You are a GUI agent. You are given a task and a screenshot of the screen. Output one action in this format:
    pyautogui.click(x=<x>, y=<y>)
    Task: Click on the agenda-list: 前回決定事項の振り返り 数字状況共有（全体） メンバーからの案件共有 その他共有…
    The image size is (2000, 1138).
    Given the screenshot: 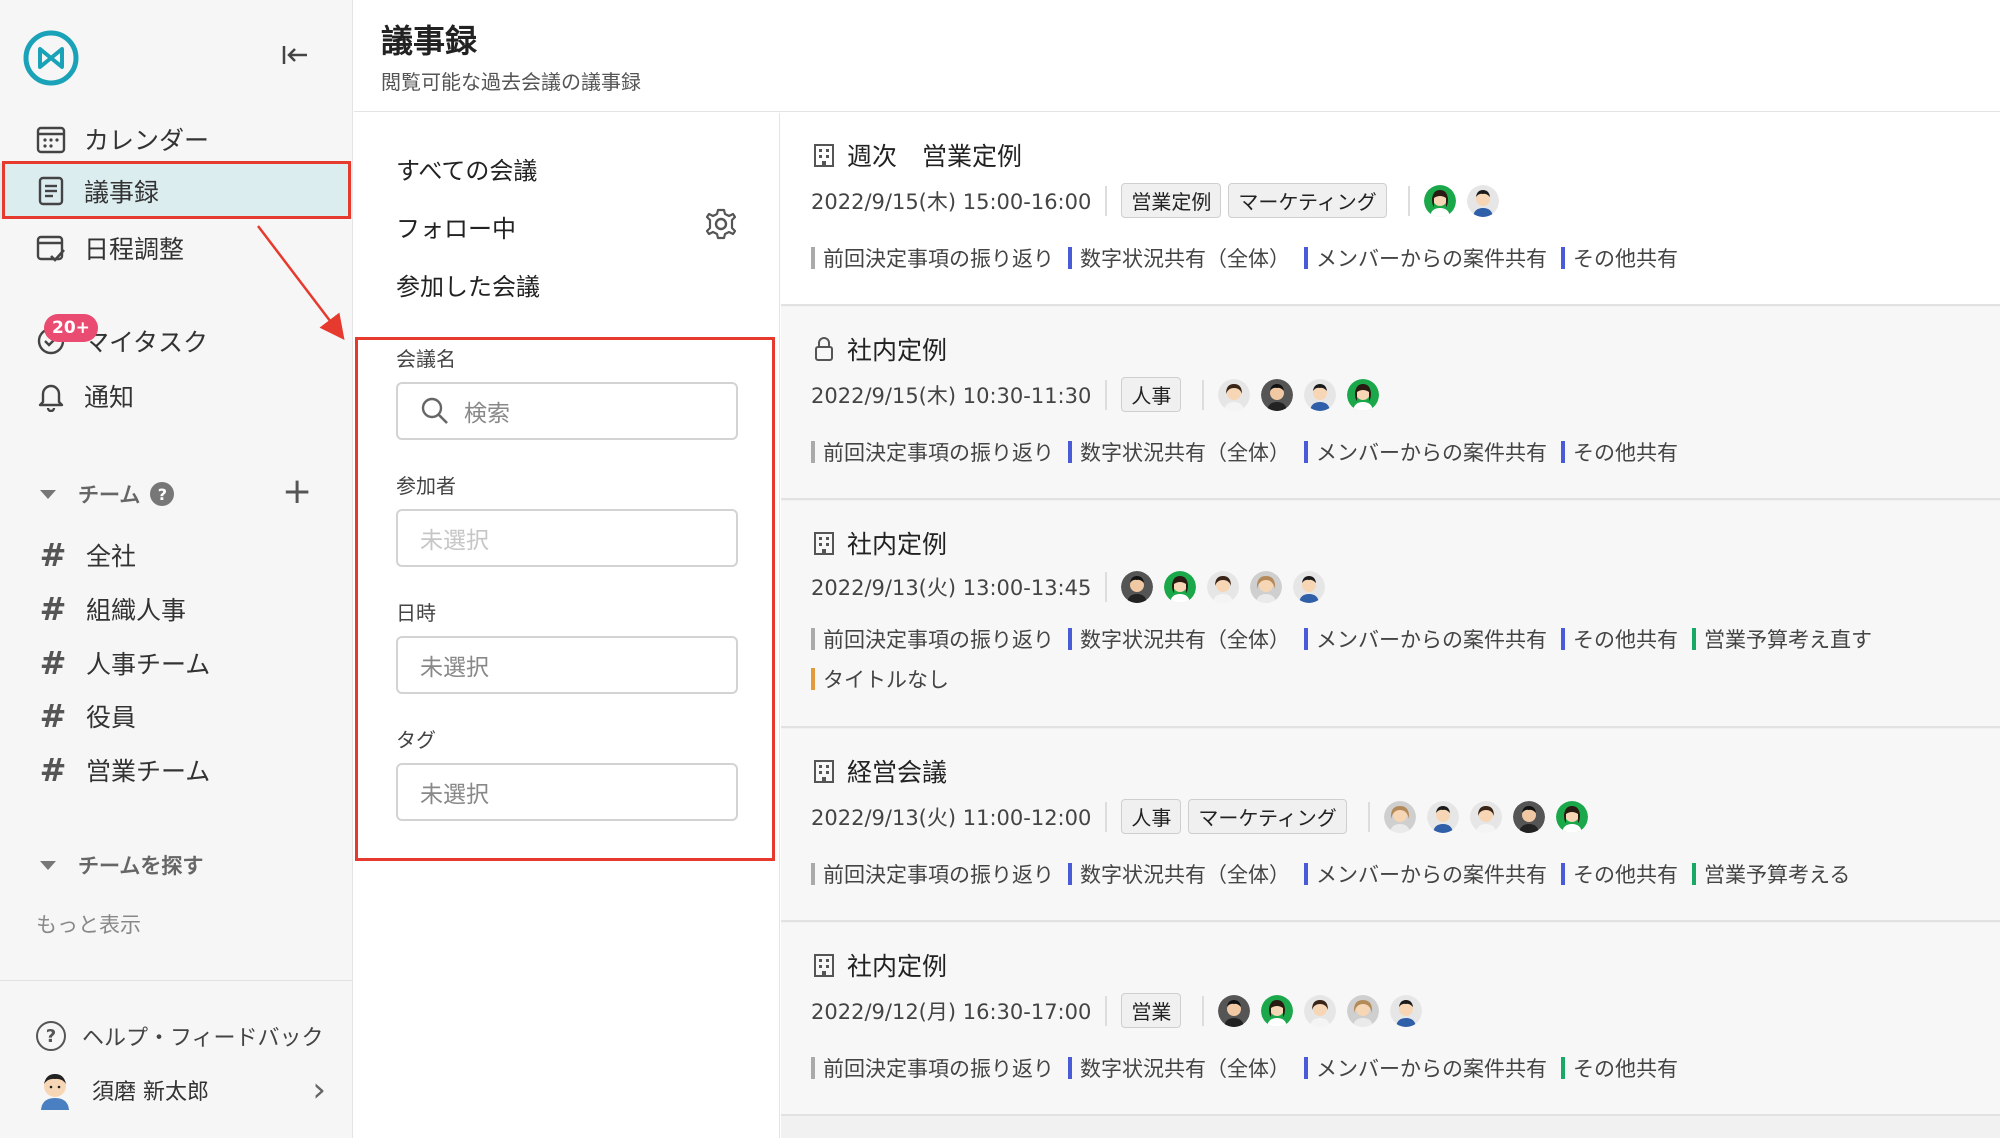 What is the action you would take?
    pyautogui.click(x=1401, y=874)
    